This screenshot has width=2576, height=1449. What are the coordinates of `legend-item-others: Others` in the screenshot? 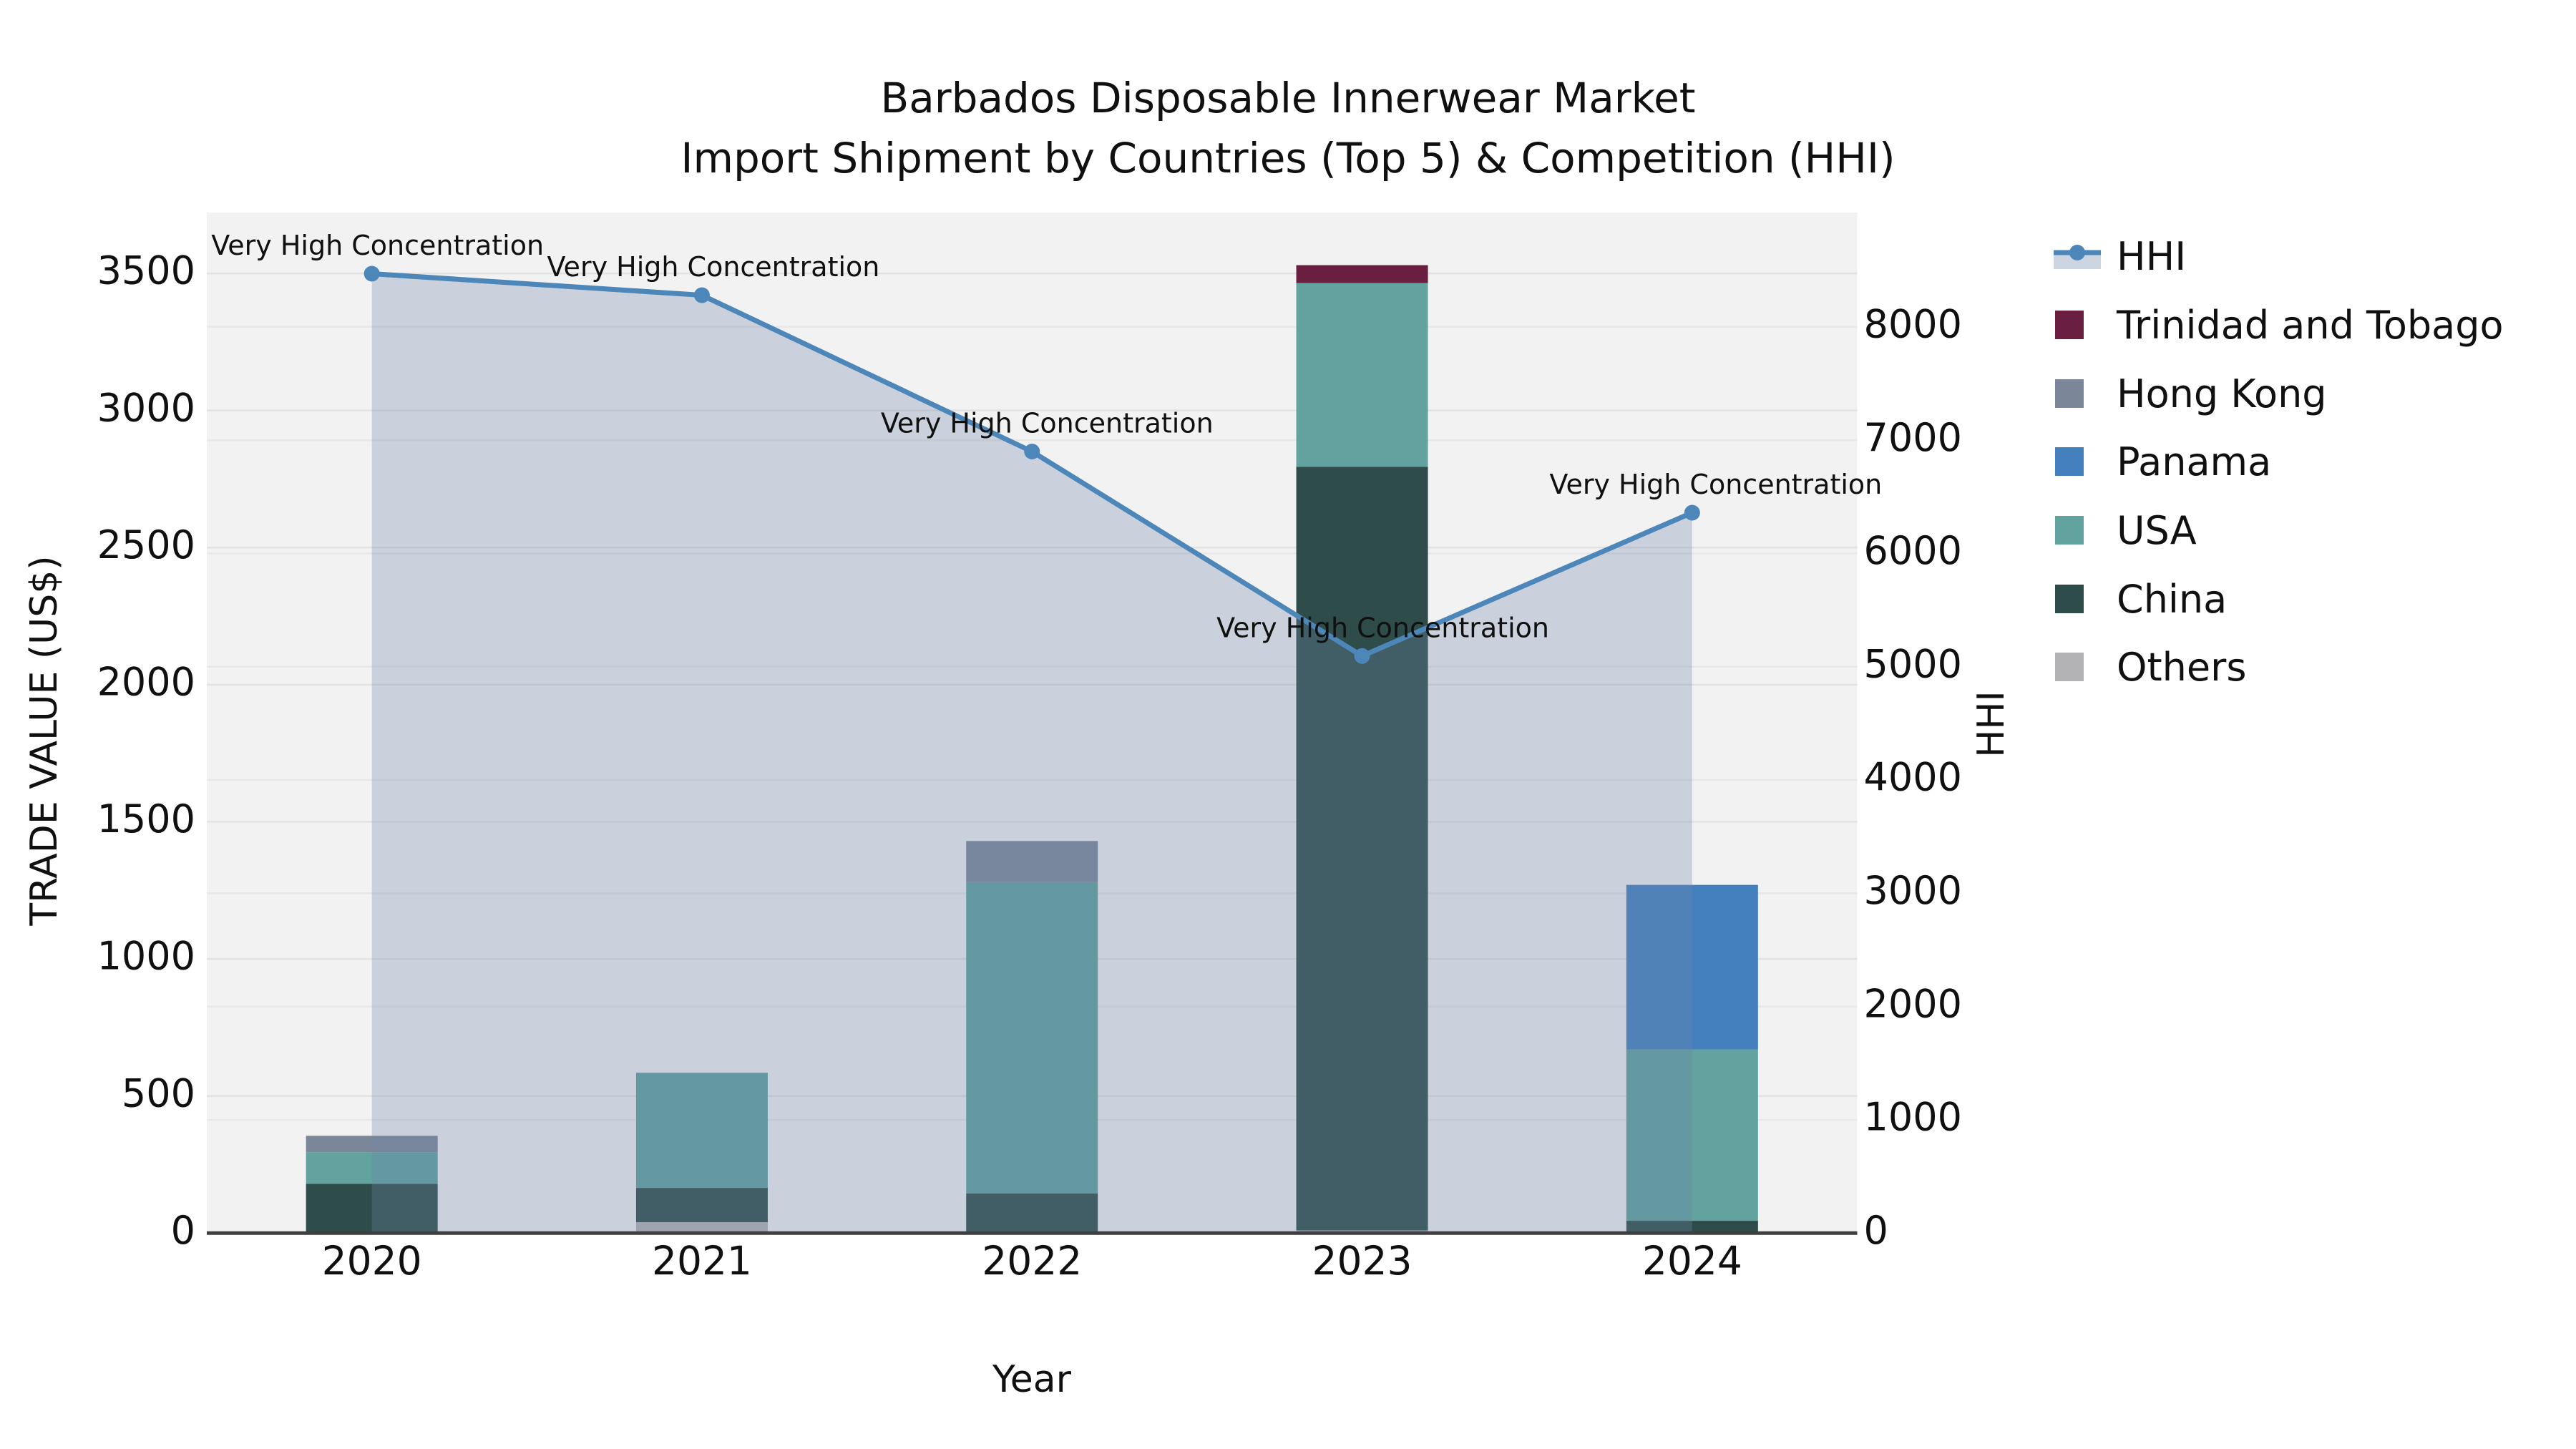 It's located at (2145, 667).